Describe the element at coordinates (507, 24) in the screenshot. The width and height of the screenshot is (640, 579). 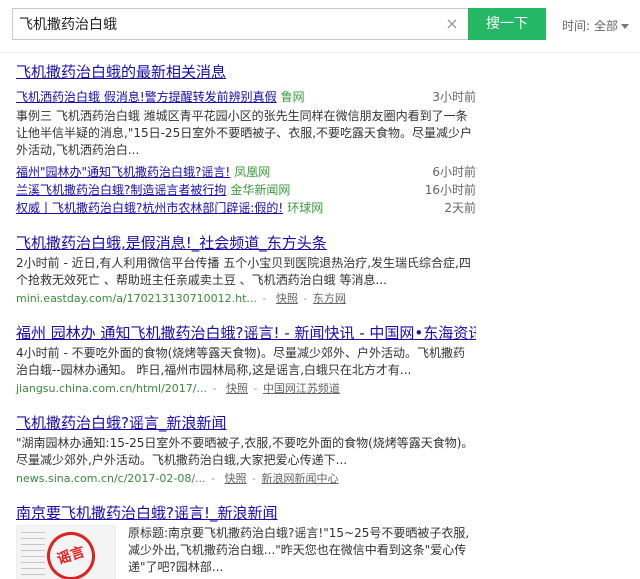
I see `search-button: 搜一下` at that location.